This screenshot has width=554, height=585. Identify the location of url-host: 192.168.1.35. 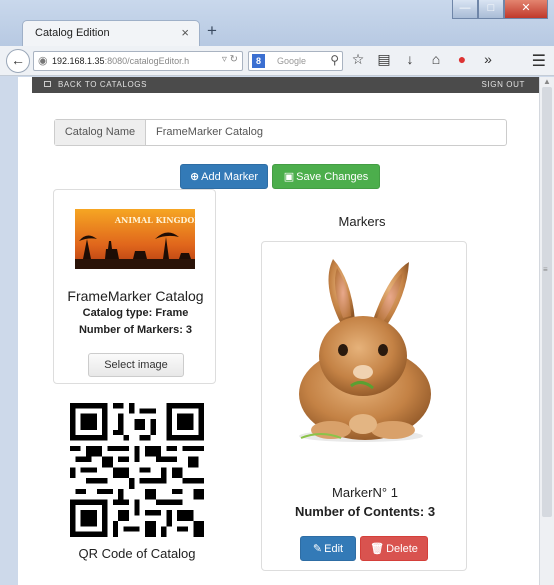
(78, 61).